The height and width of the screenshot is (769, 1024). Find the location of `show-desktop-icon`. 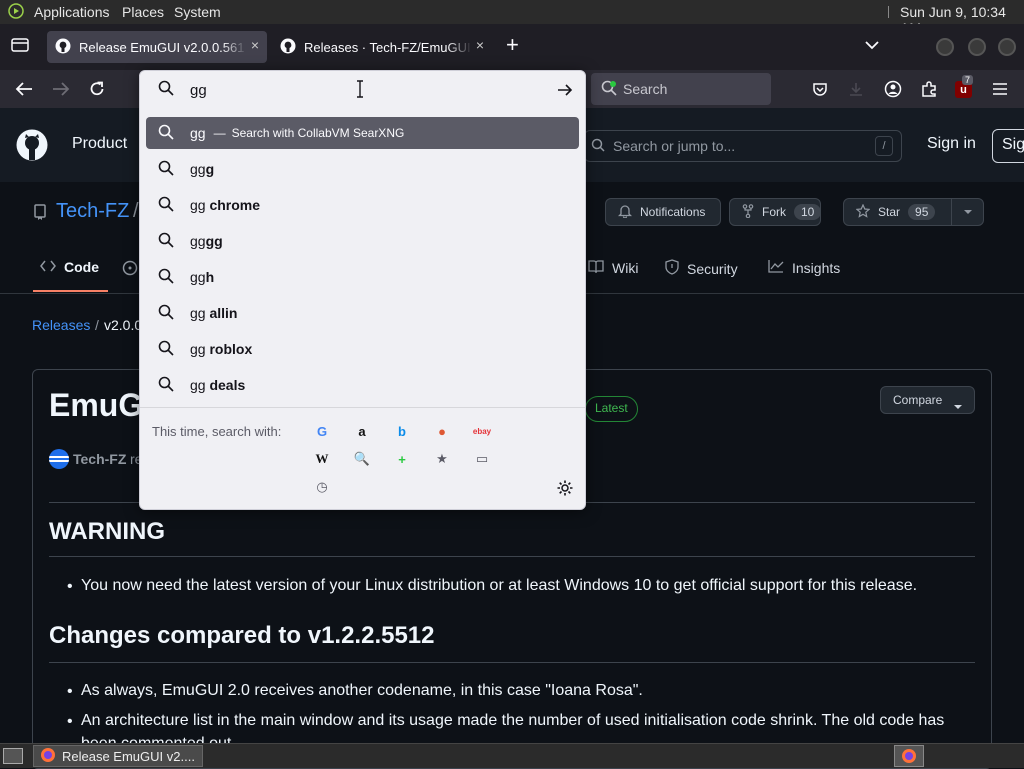

show-desktop-icon is located at coordinates (13, 756).